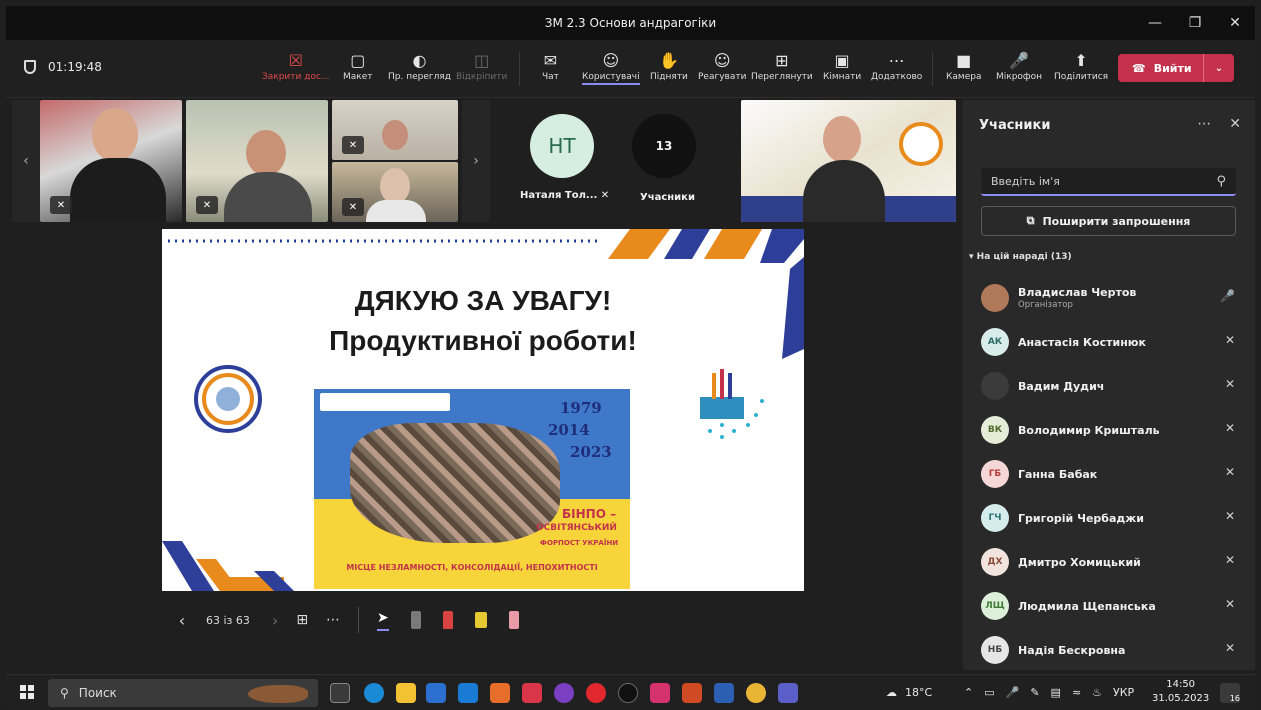 Image resolution: width=1261 pixels, height=710 pixels. Describe the element at coordinates (406, 693) in the screenshot. I see `file-explorer-icon` at that location.